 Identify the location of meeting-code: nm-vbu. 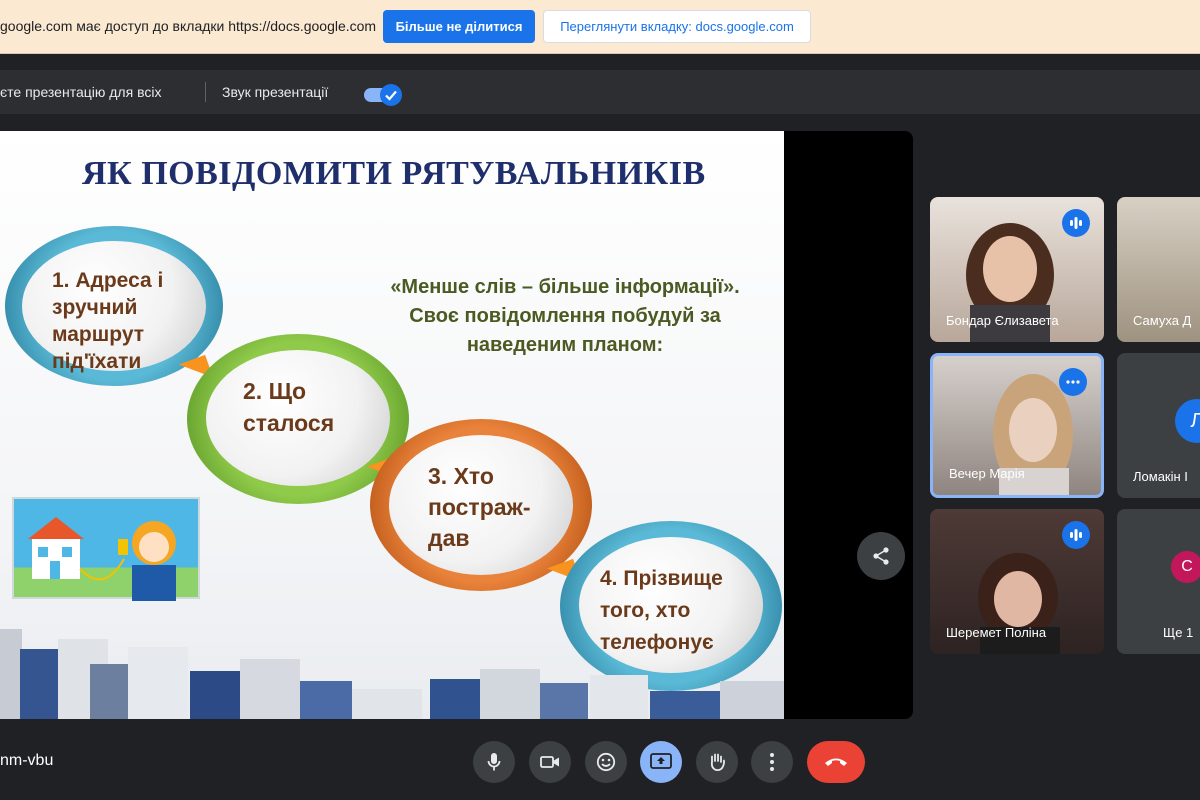
(27, 760).